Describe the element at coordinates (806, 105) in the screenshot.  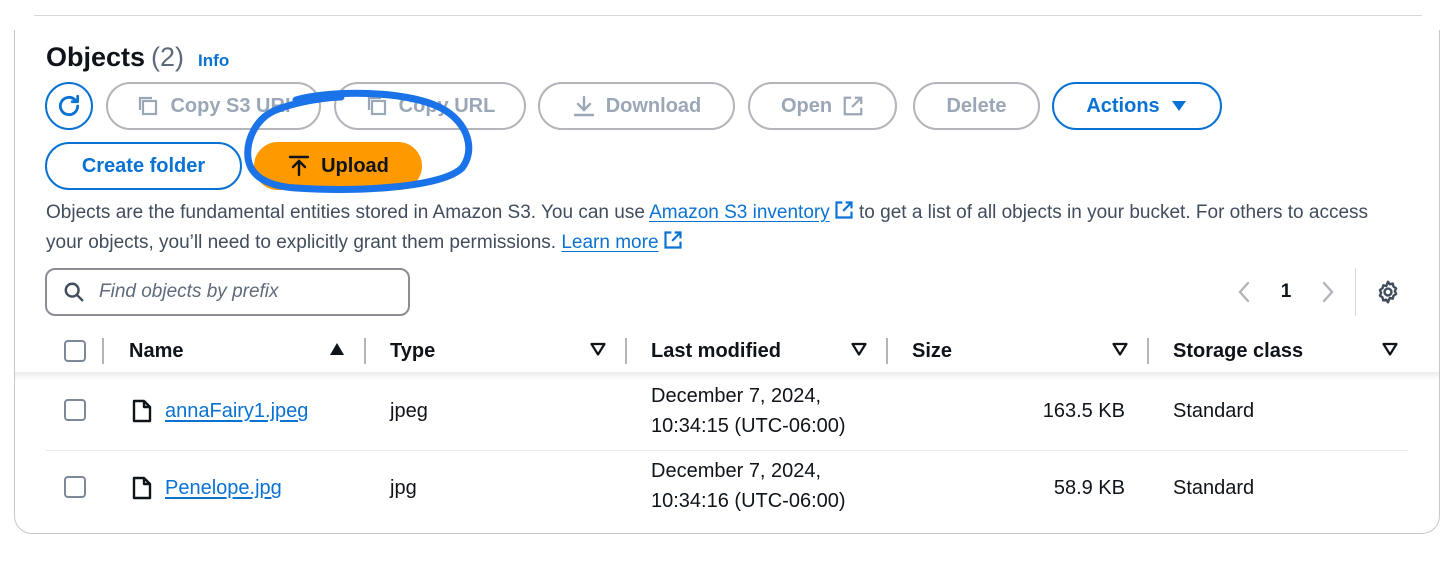
I see `open-label: Open` at that location.